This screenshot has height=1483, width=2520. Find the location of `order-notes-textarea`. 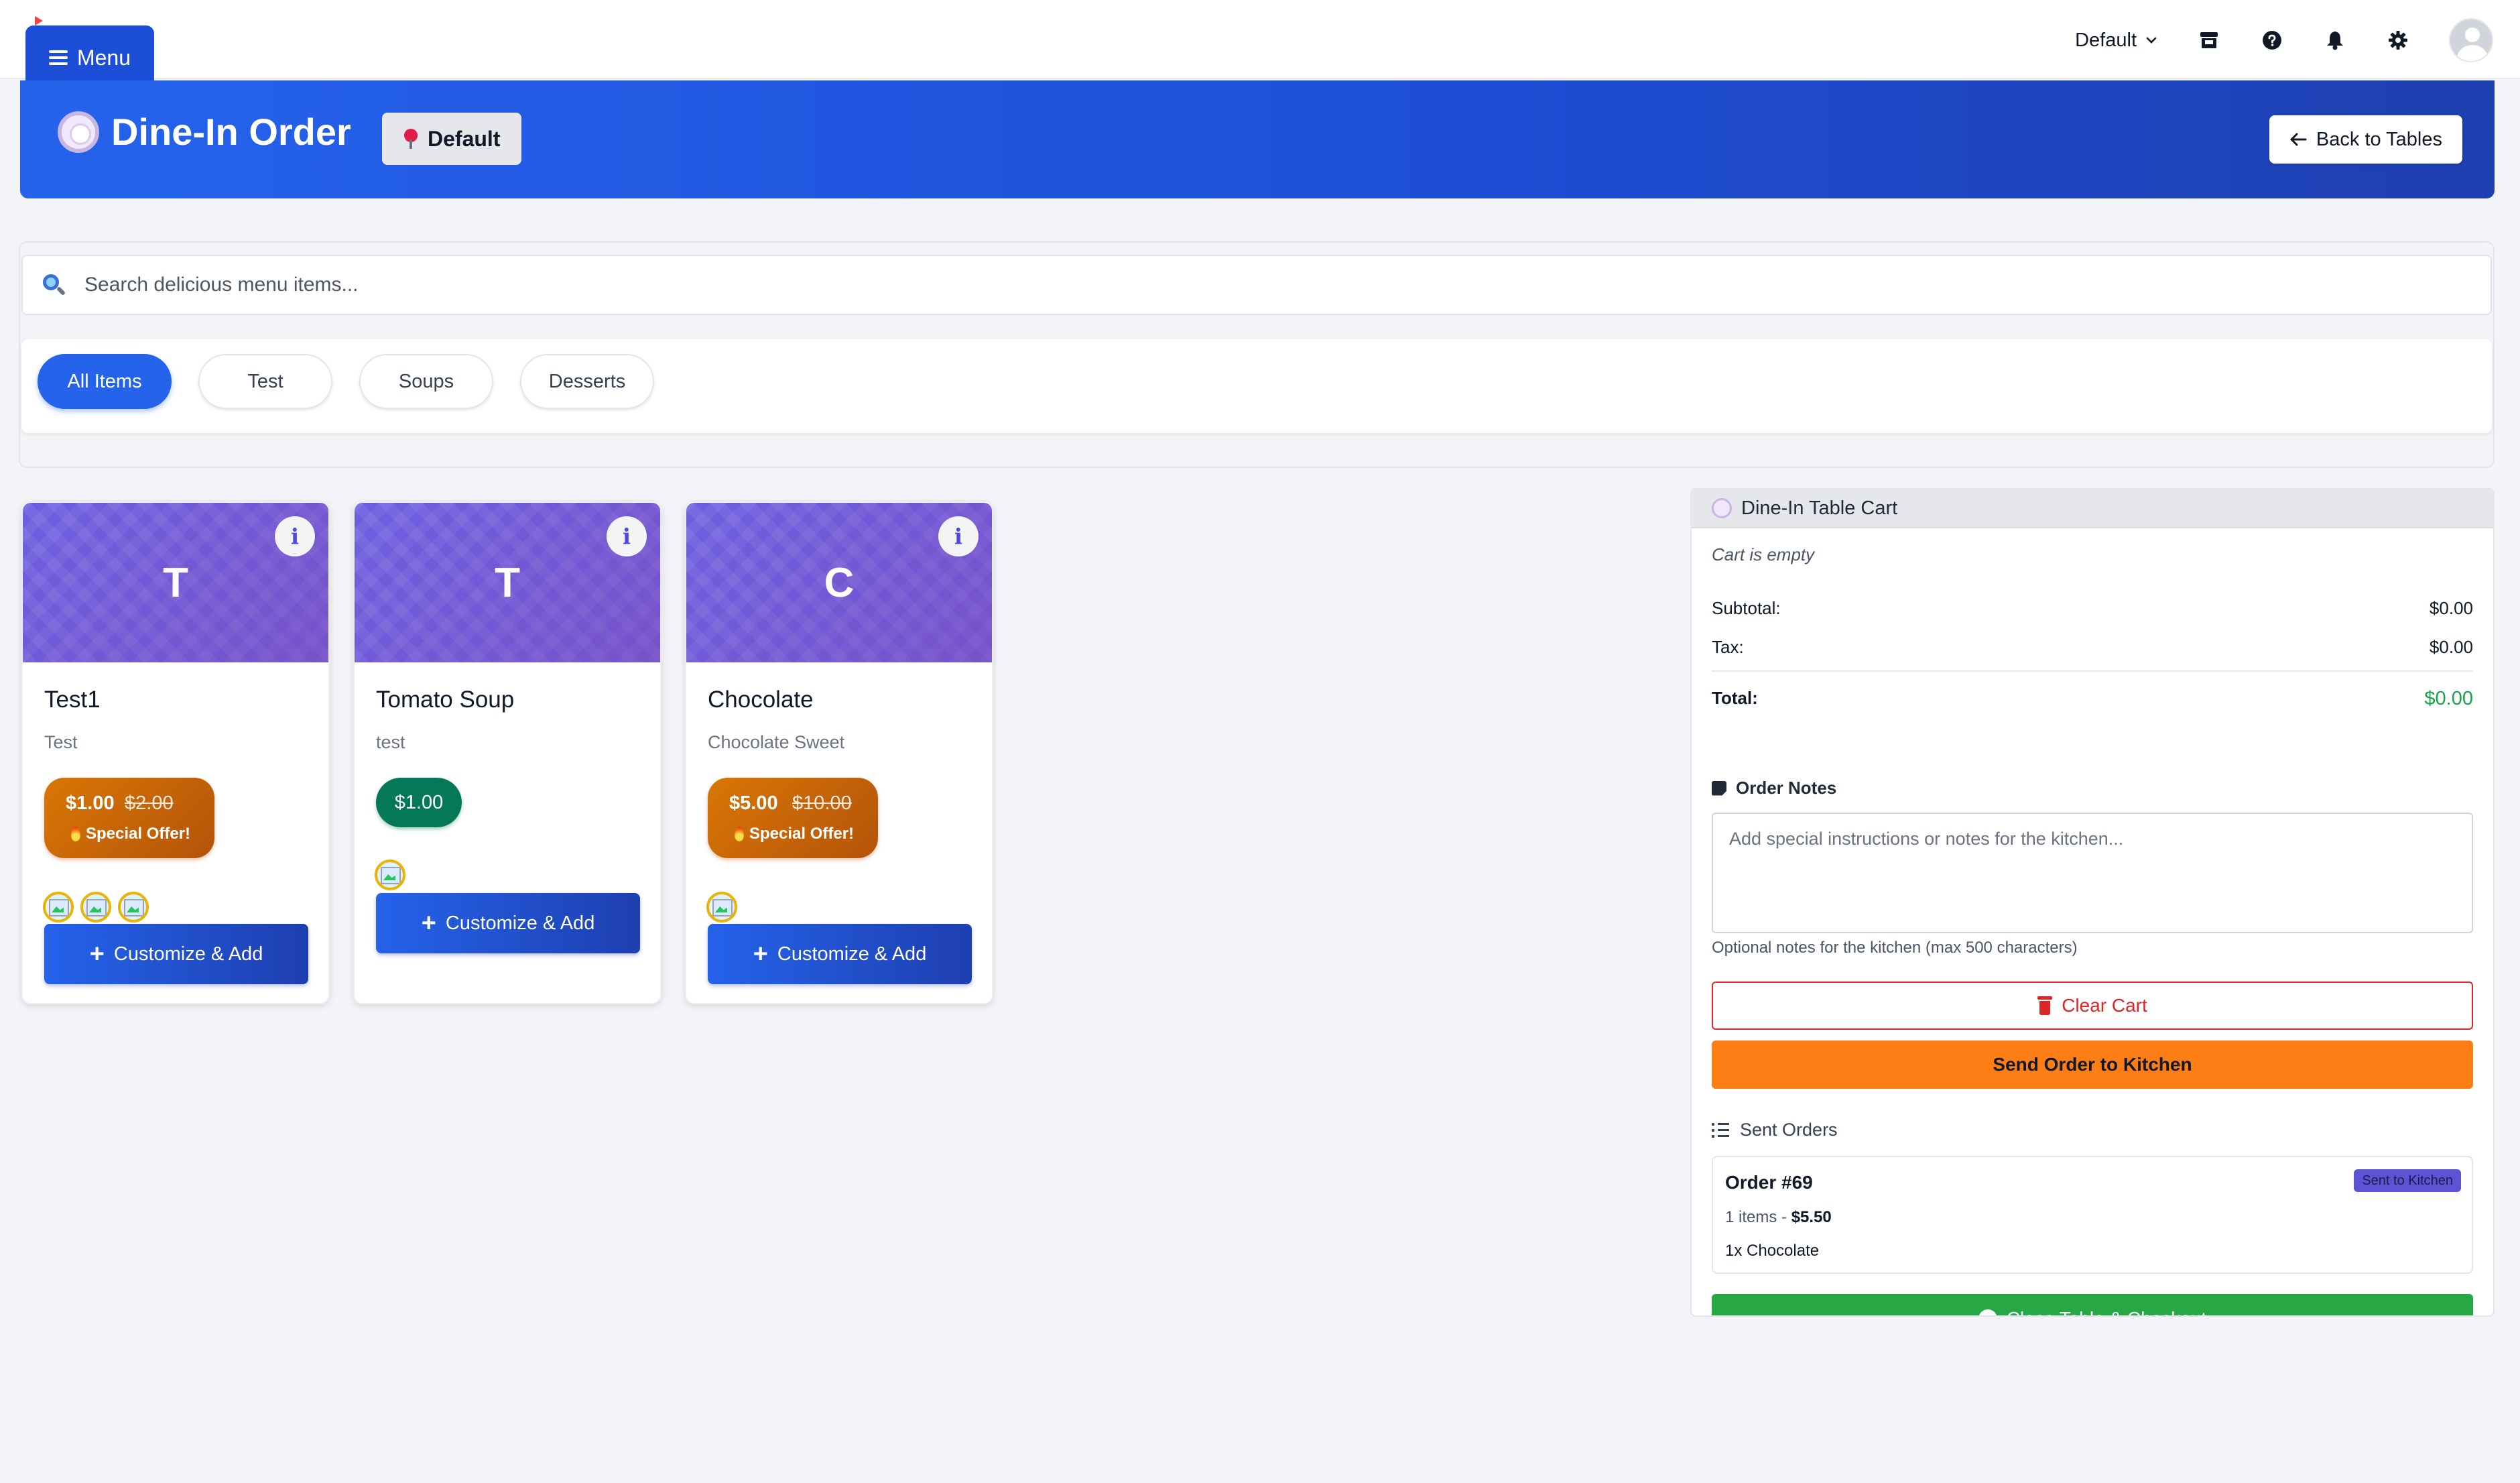

order-notes-textarea is located at coordinates (2092, 873).